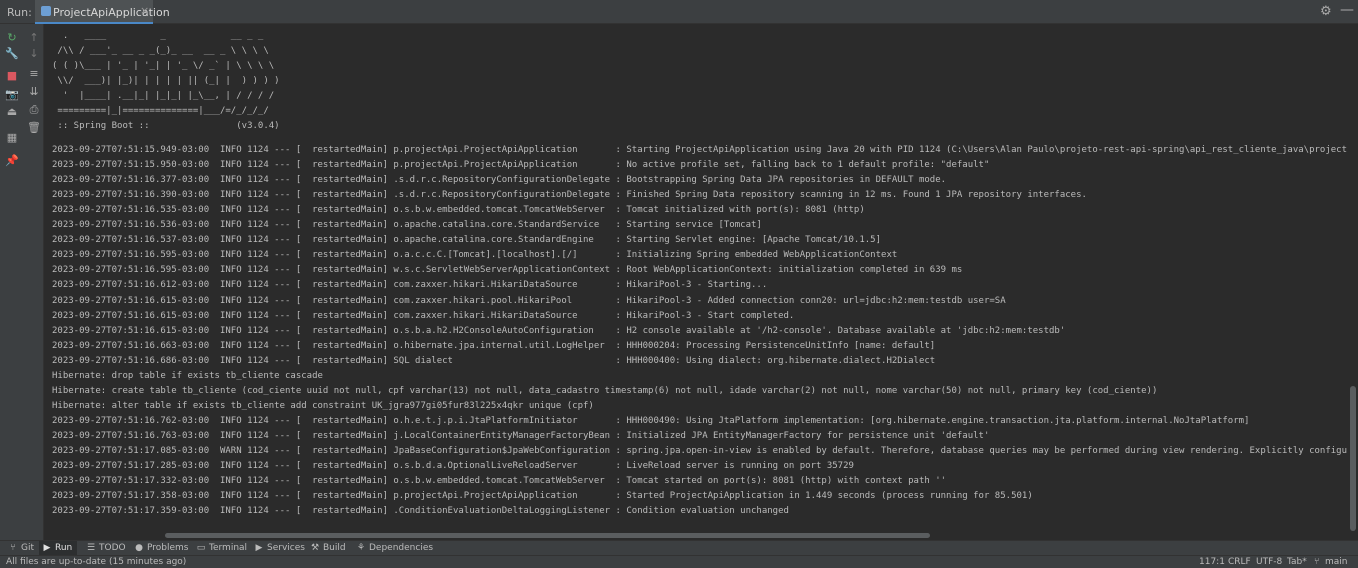 The image size is (1358, 568). What do you see at coordinates (166, 126) in the screenshot?
I see `banner-line: :: Spring Boot :: (v3.0.4)` at bounding box center [166, 126].